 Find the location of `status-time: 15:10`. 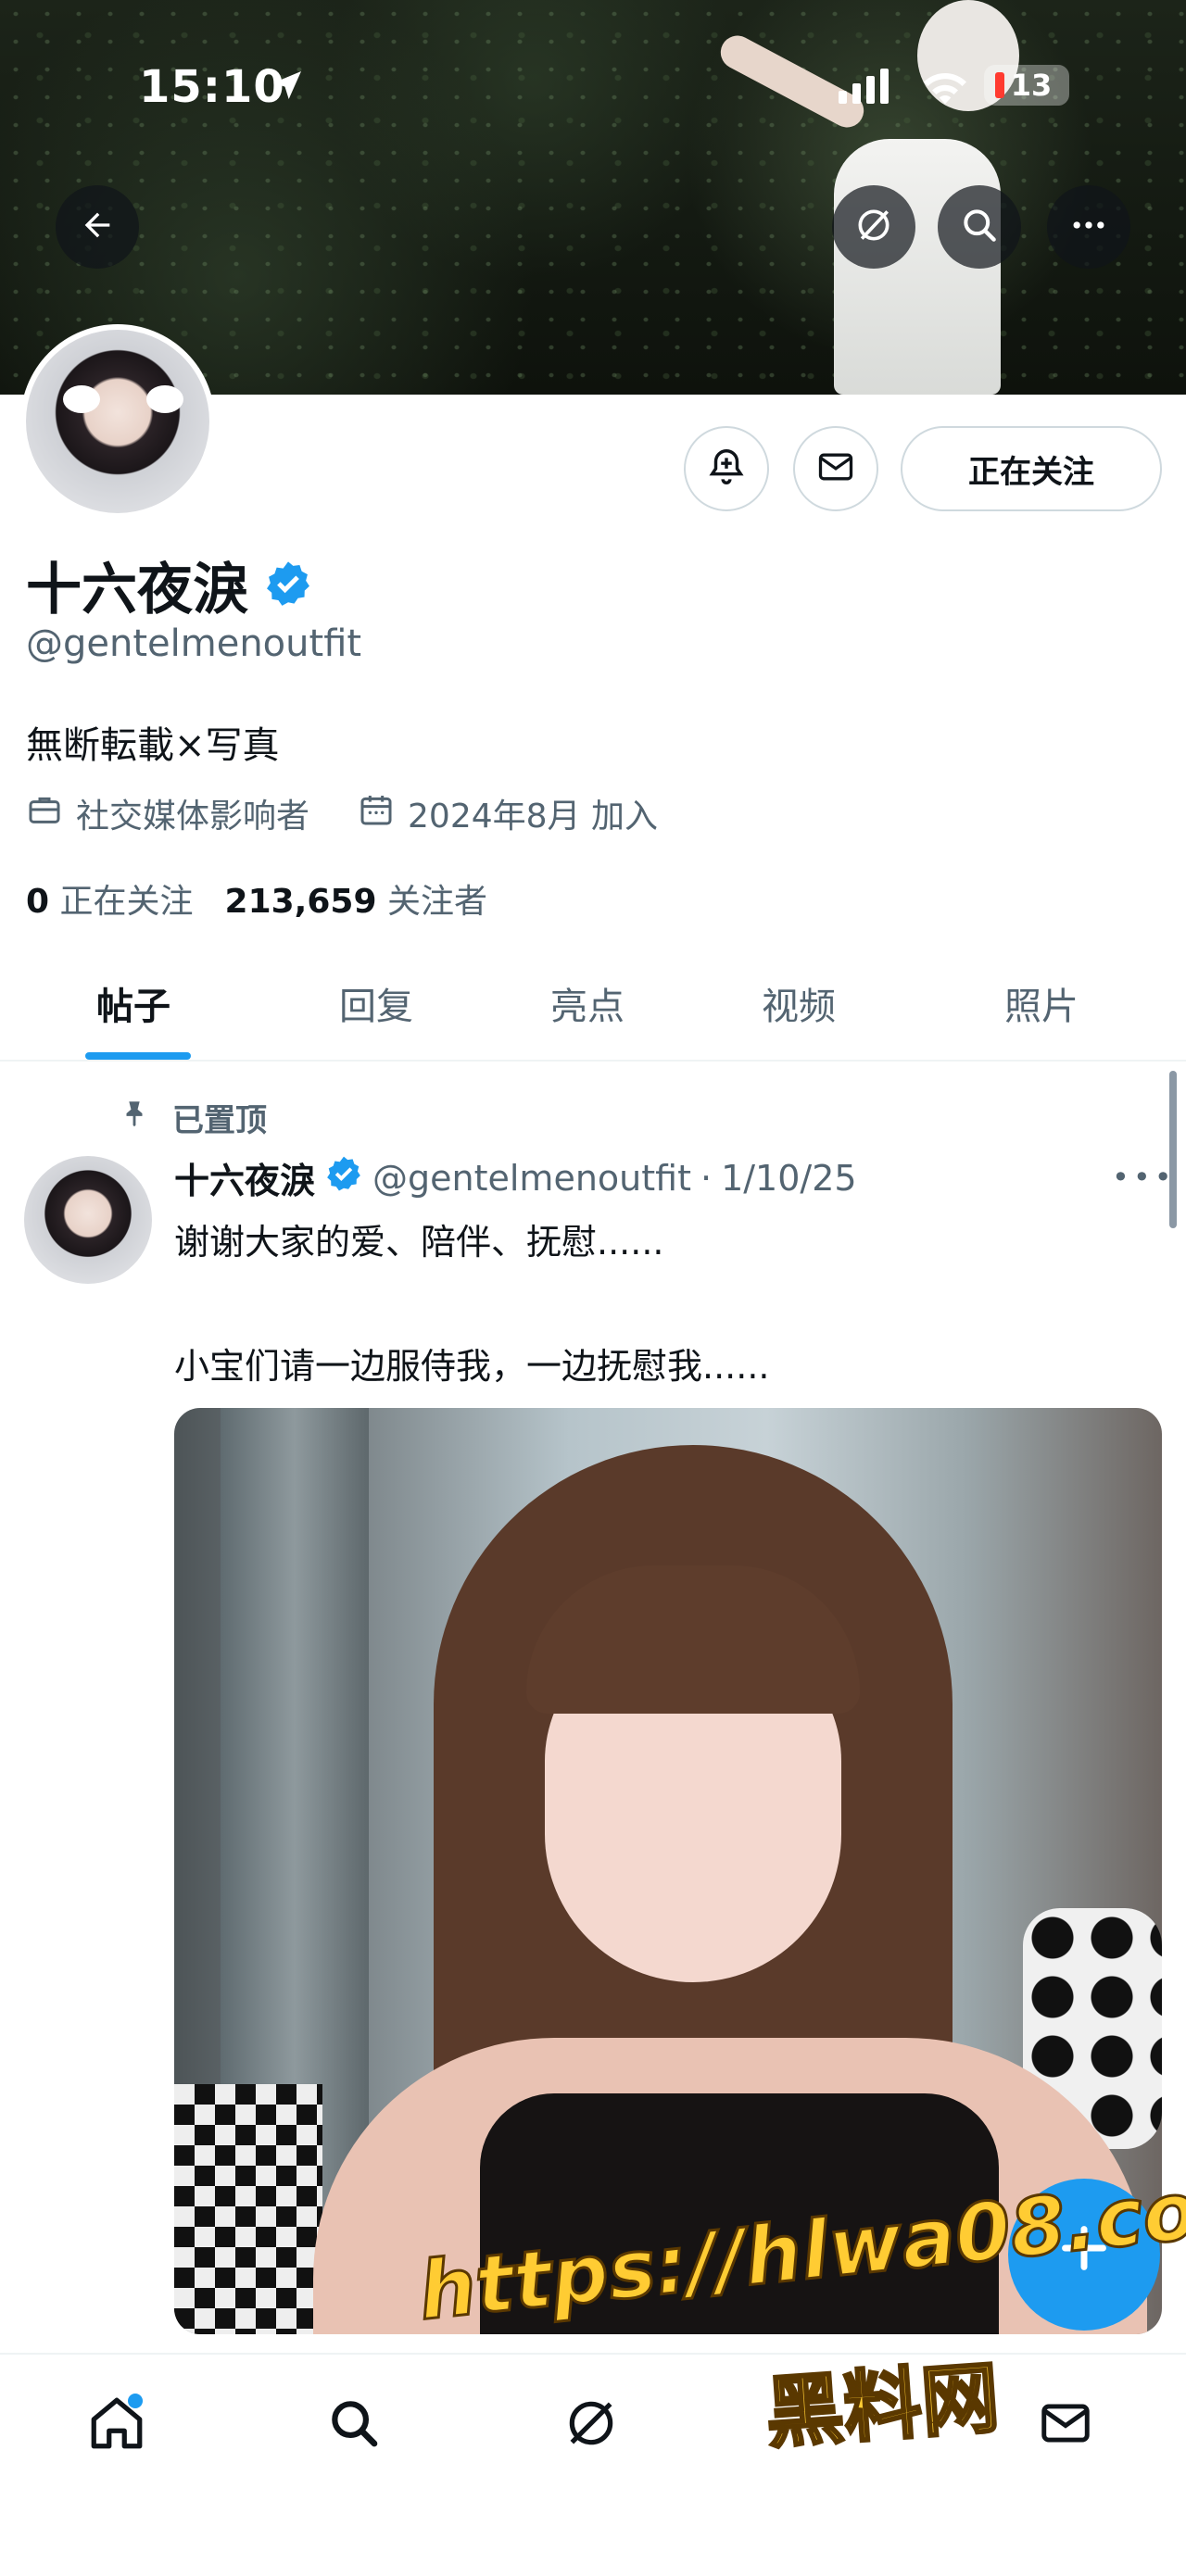

status-time: 15:10 is located at coordinates (212, 87).